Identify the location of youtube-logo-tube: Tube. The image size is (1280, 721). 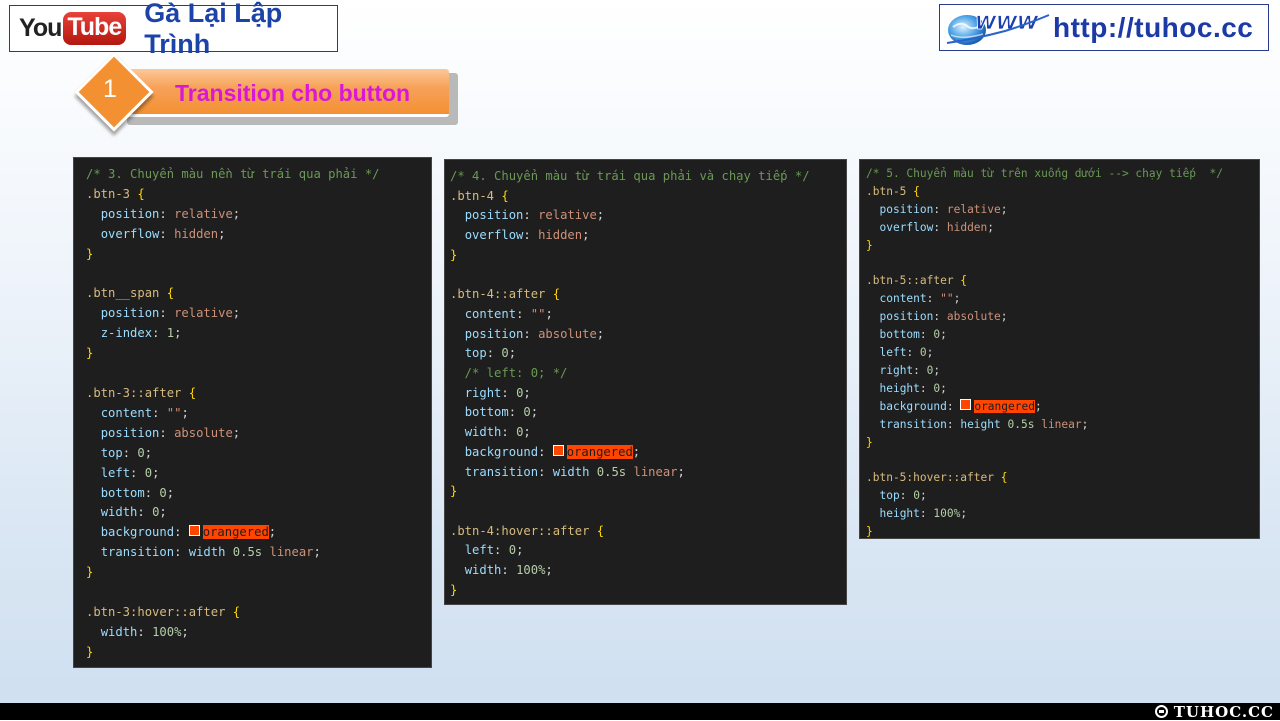
(95, 28).